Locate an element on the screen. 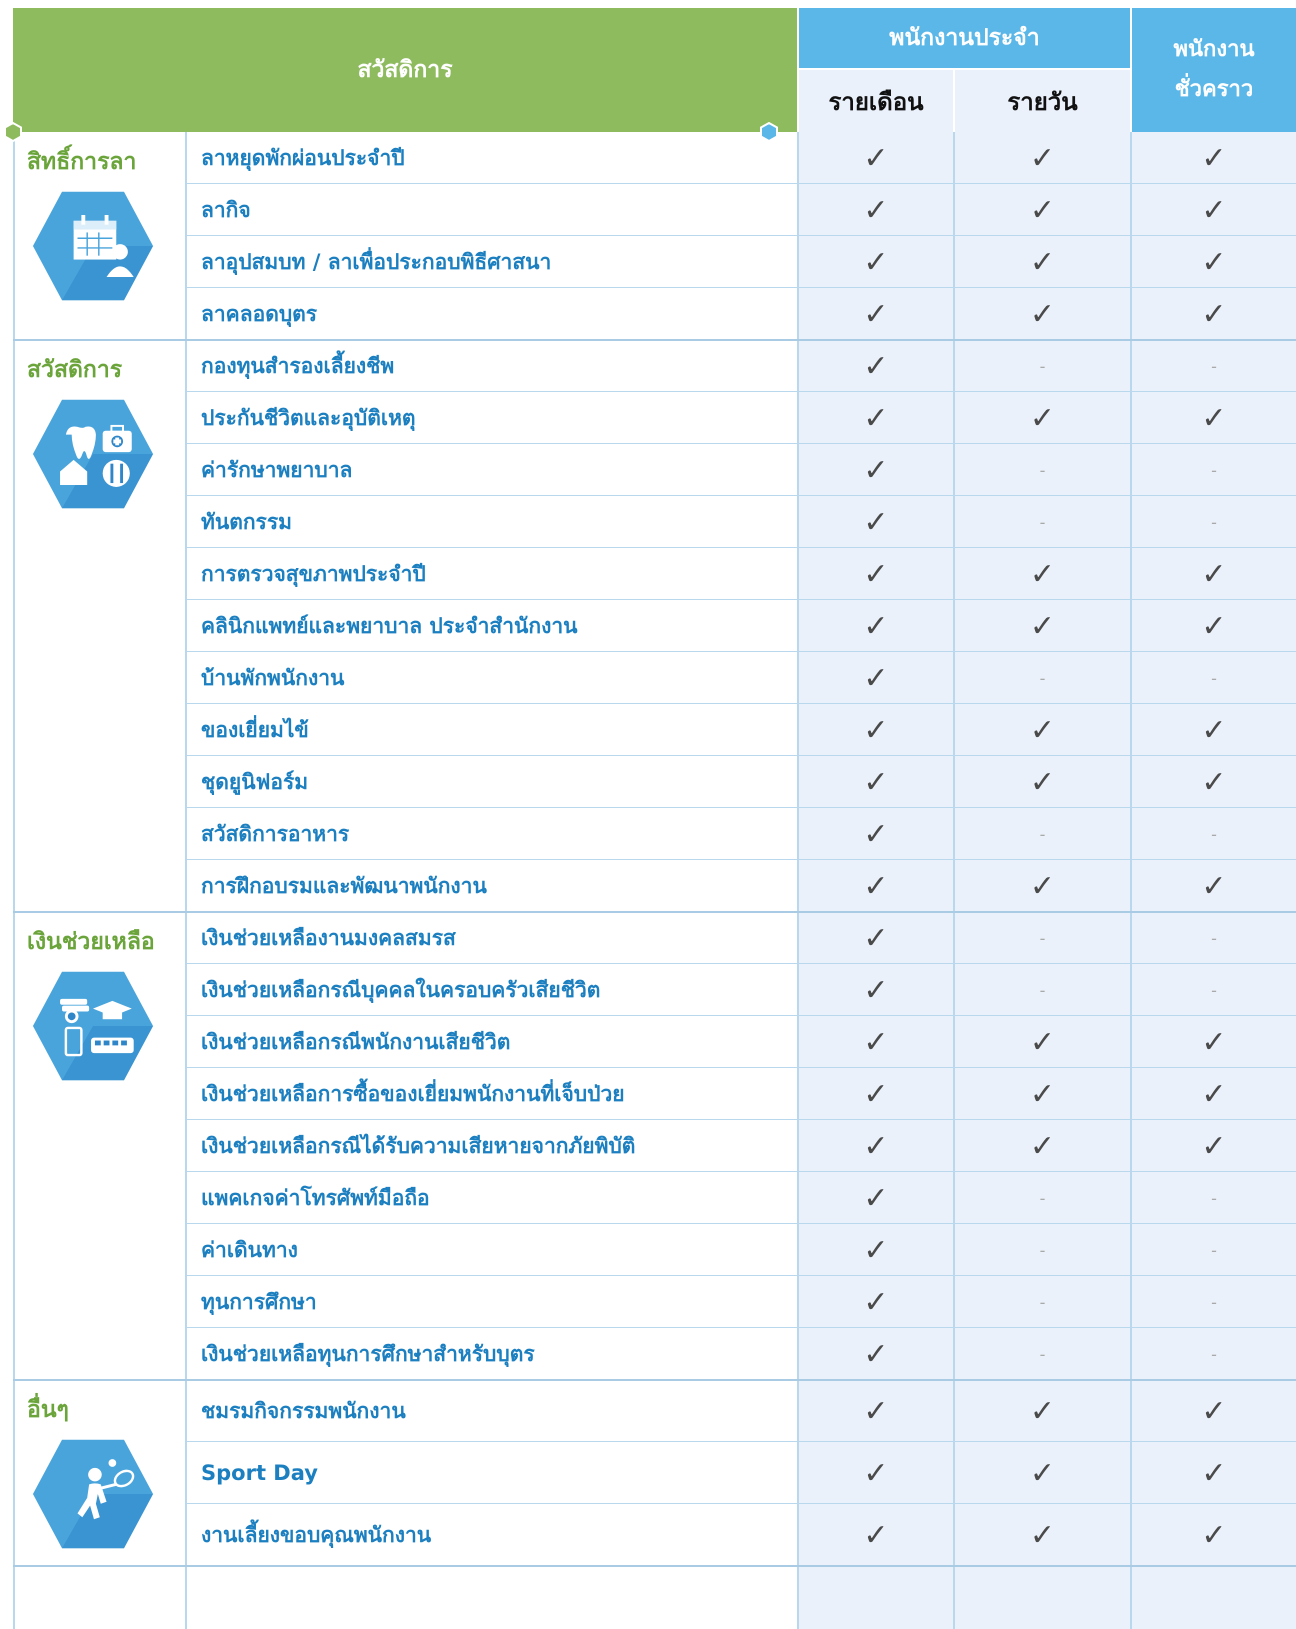 The height and width of the screenshot is (1629, 1296). welfare-item-label: ทุนการศึกษา is located at coordinates (259, 1301).